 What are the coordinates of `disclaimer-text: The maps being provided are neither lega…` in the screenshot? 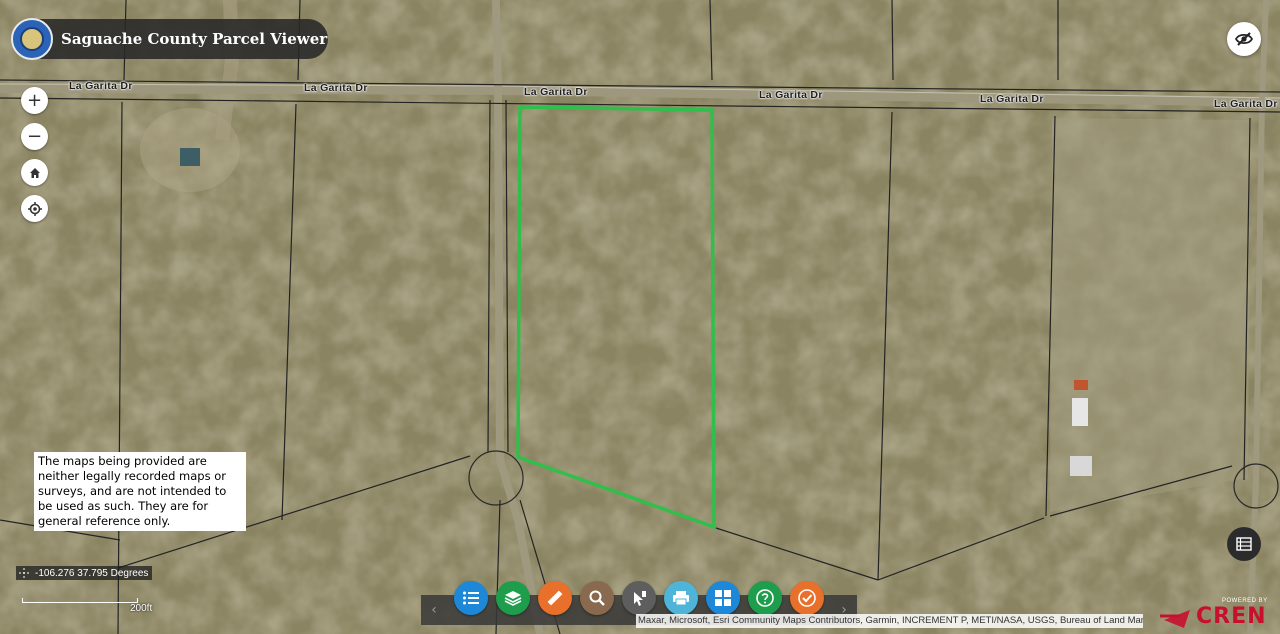 It's located at (140, 491).